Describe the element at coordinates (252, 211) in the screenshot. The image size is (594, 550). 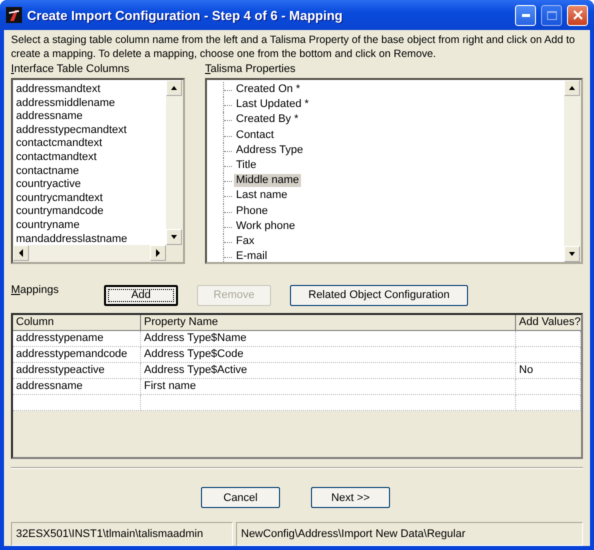
I see `tree-item: Phone` at that location.